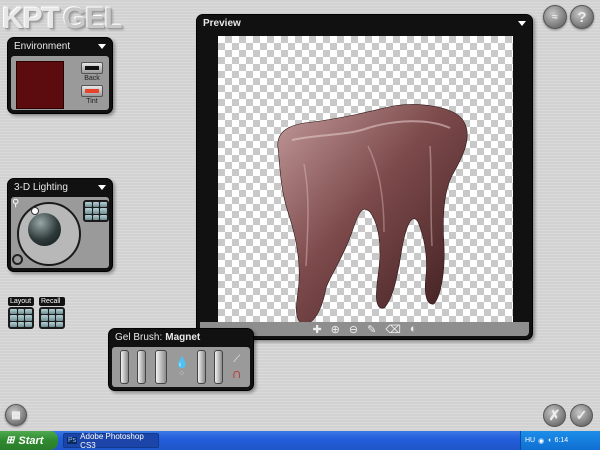  Describe the element at coordinates (237, 373) in the screenshot. I see `magnet-icon: ∩` at that location.